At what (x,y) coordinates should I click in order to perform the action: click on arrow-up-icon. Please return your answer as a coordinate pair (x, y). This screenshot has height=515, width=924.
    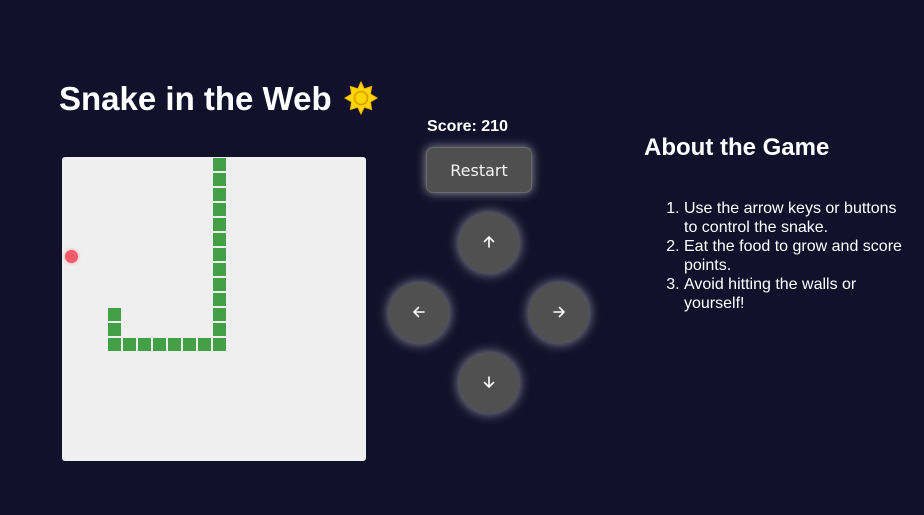
    Looking at the image, I should click on (489, 243).